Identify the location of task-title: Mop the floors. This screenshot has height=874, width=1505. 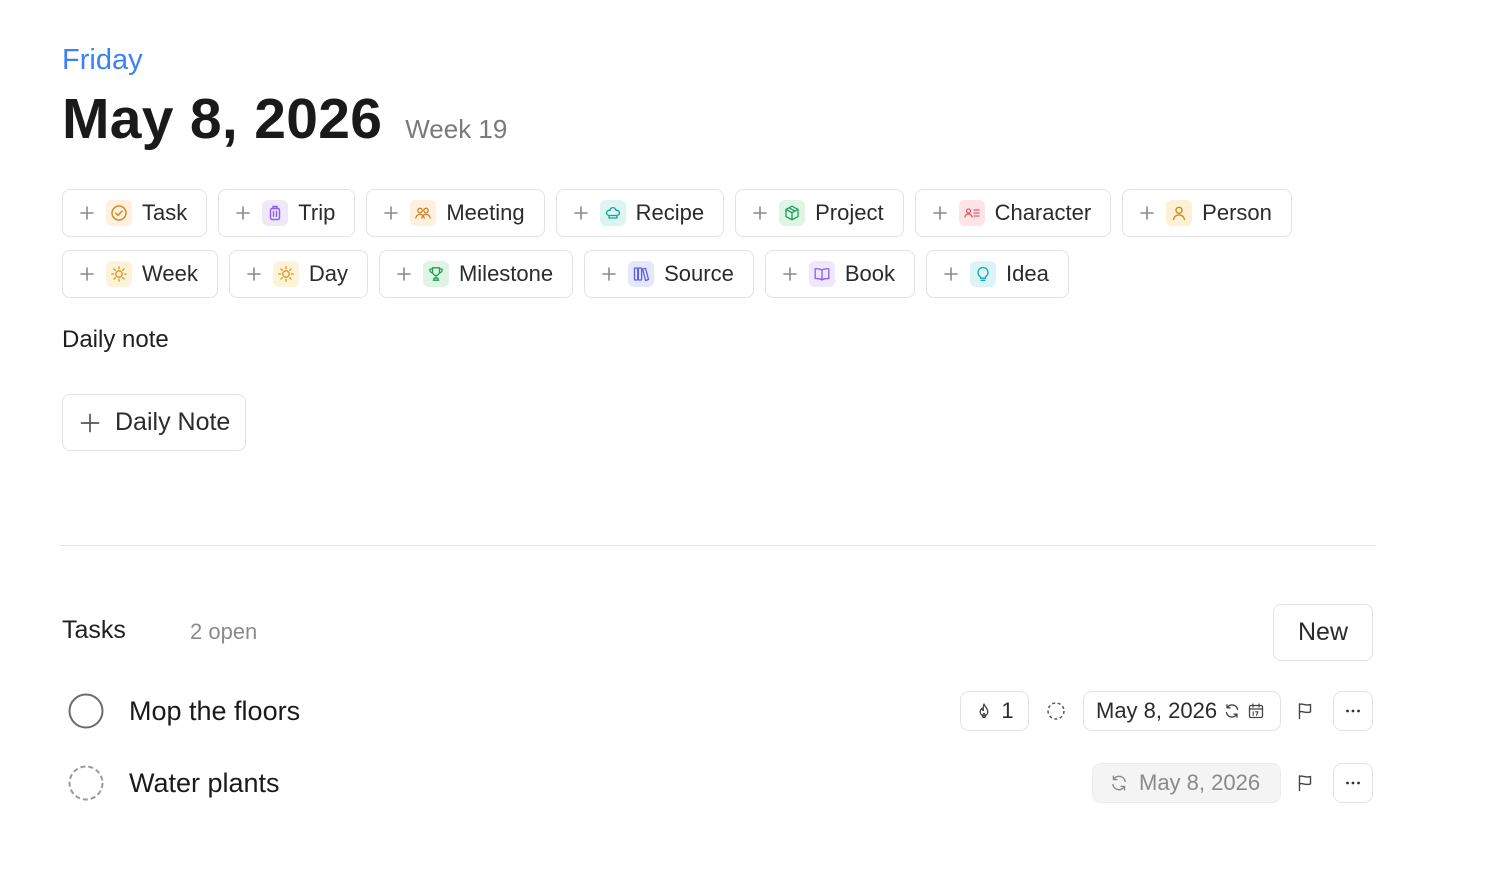
(214, 711).